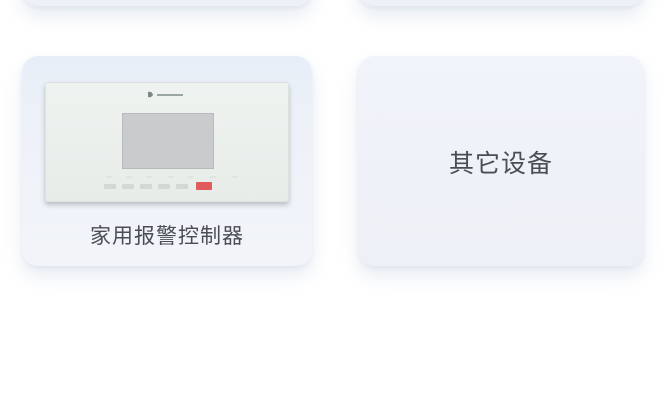 The height and width of the screenshot is (415, 670). I want to click on alarm-controller-device-icon, so click(167, 142).